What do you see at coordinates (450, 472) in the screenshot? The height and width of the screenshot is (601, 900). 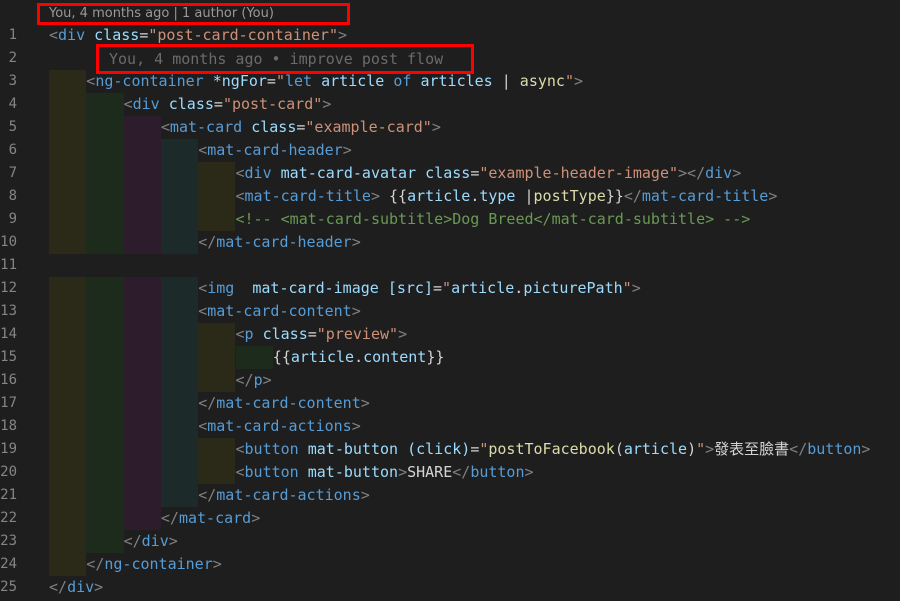 I see `code-line: 20 <button mat-button>SHARE</button>` at bounding box center [450, 472].